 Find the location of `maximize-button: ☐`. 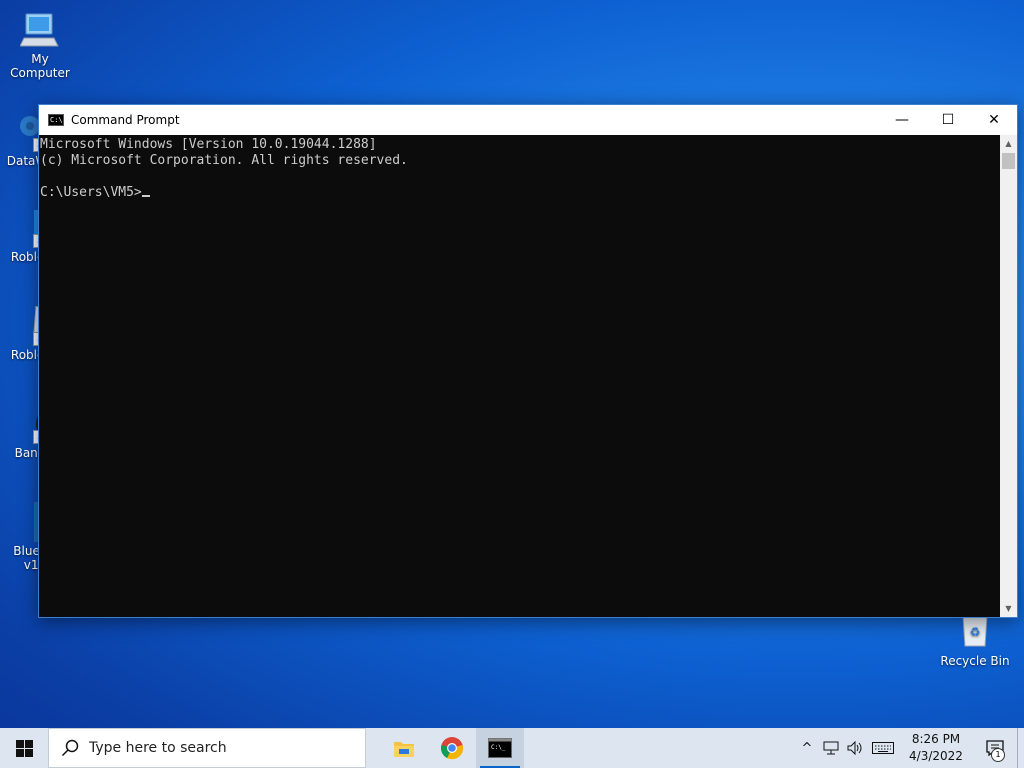

maximize-button: ☐ is located at coordinates (948, 120).